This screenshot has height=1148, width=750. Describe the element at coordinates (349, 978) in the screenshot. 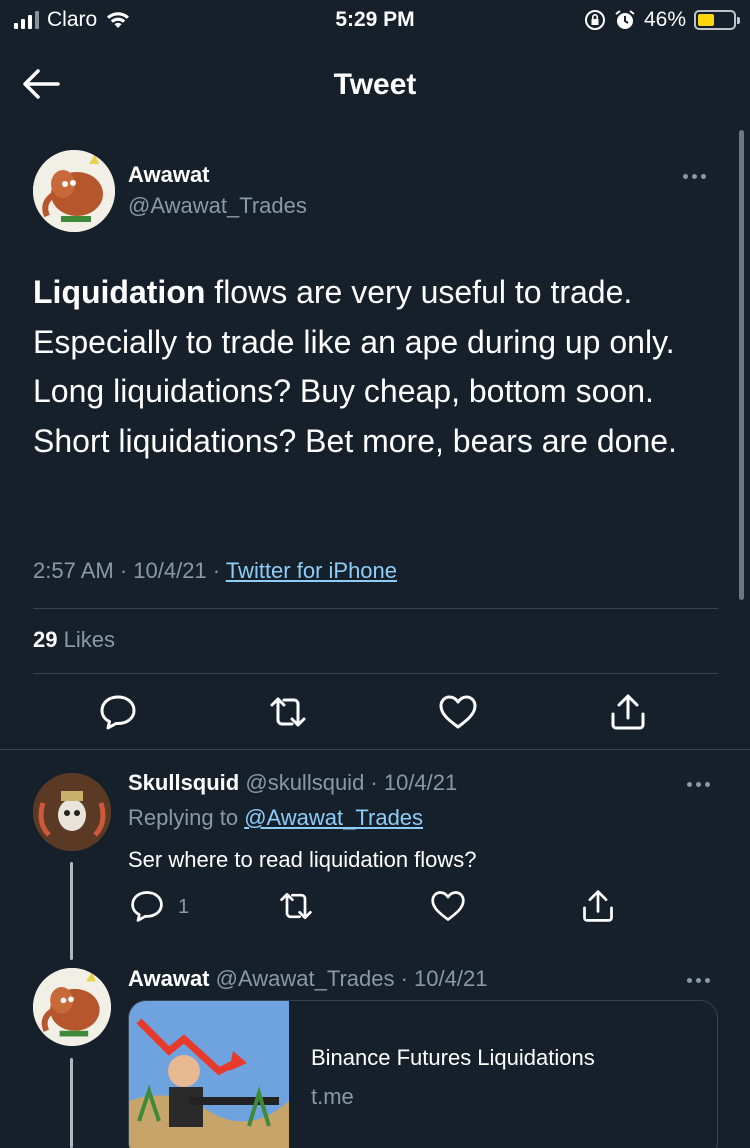

I see `reply-handle-date: @Awawat_Trades · 10/4/21` at that location.